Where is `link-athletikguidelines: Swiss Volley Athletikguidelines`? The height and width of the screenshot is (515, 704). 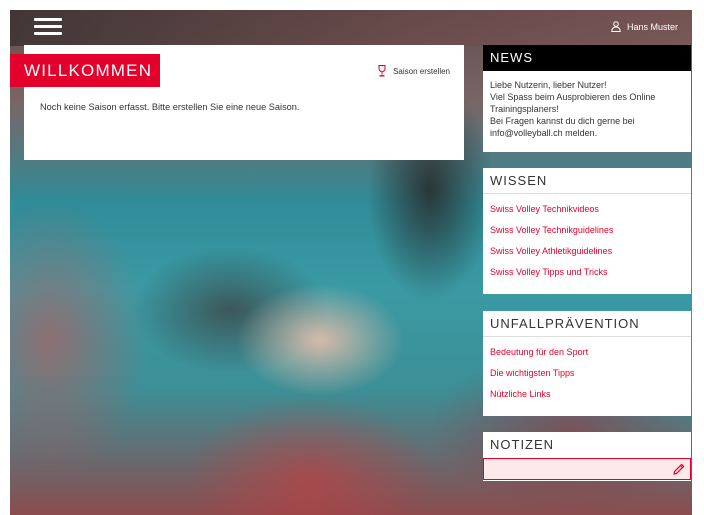 link-athletikguidelines: Swiss Volley Athletikguidelines is located at coordinates (587, 254).